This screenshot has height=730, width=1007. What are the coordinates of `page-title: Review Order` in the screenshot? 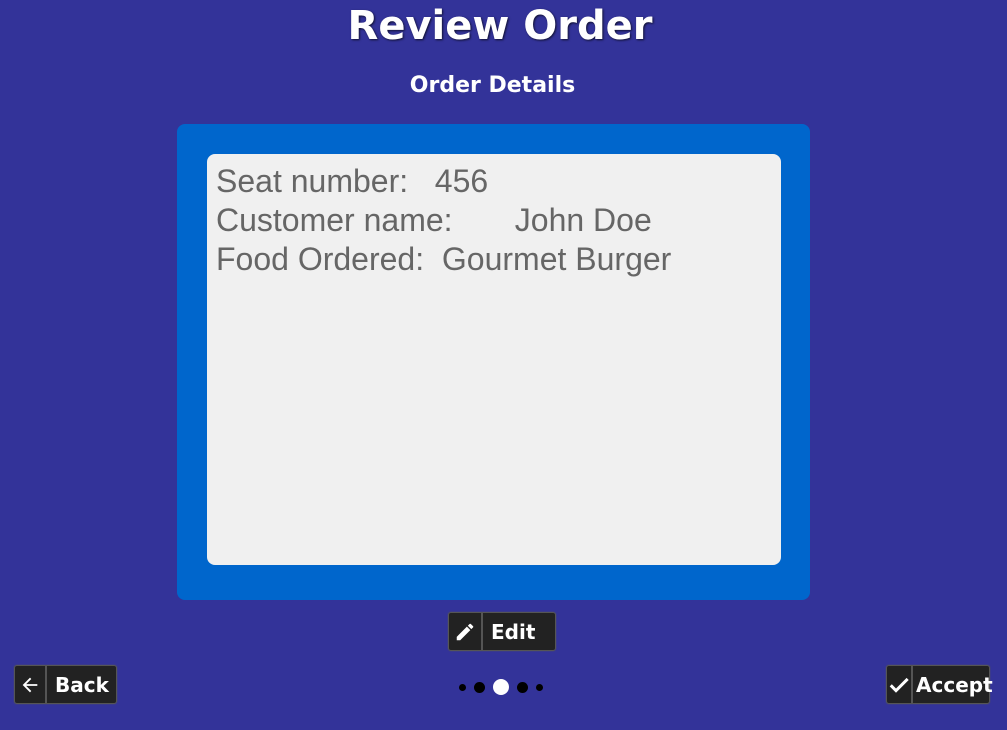 It's located at (500, 26).